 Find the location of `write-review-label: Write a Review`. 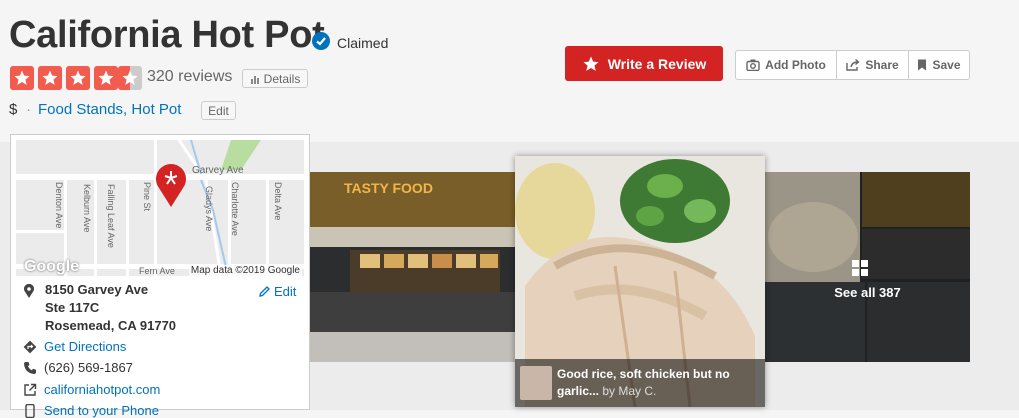

write-review-label: Write a Review is located at coordinates (657, 63).